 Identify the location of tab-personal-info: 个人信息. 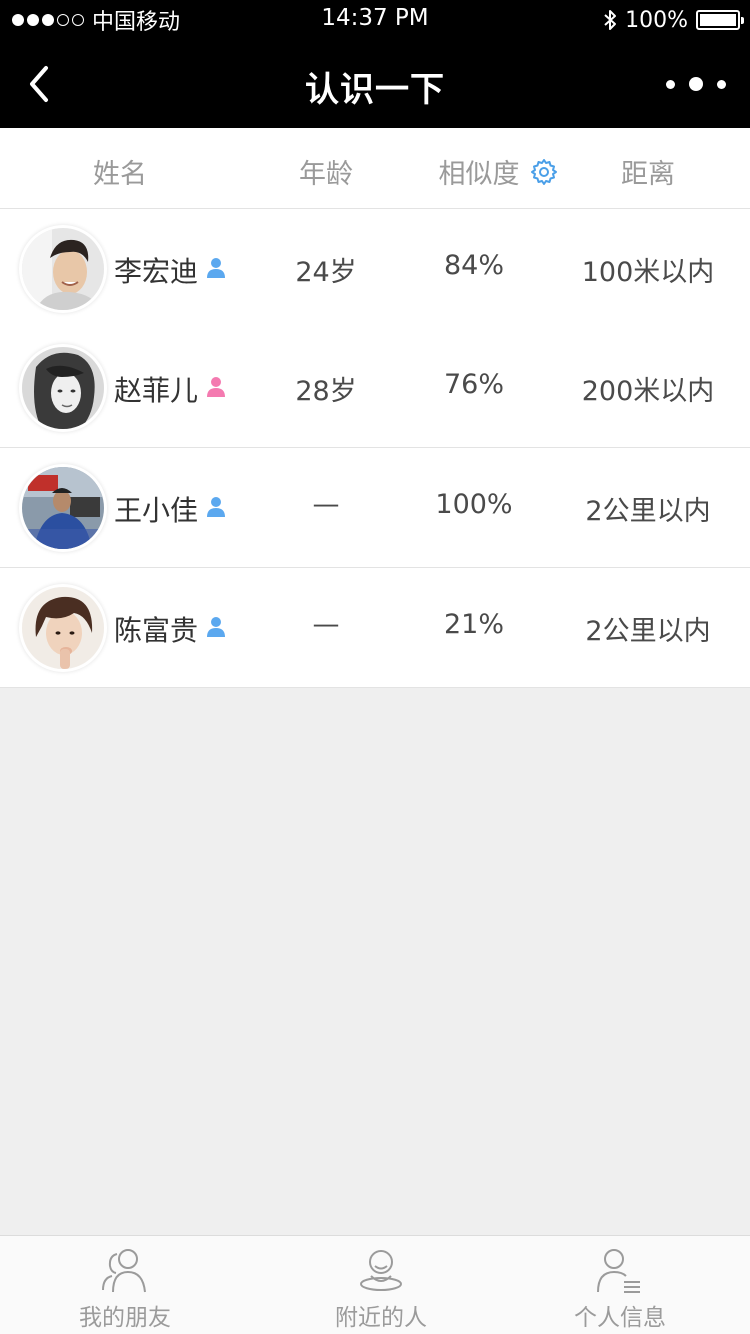
(620, 1285).